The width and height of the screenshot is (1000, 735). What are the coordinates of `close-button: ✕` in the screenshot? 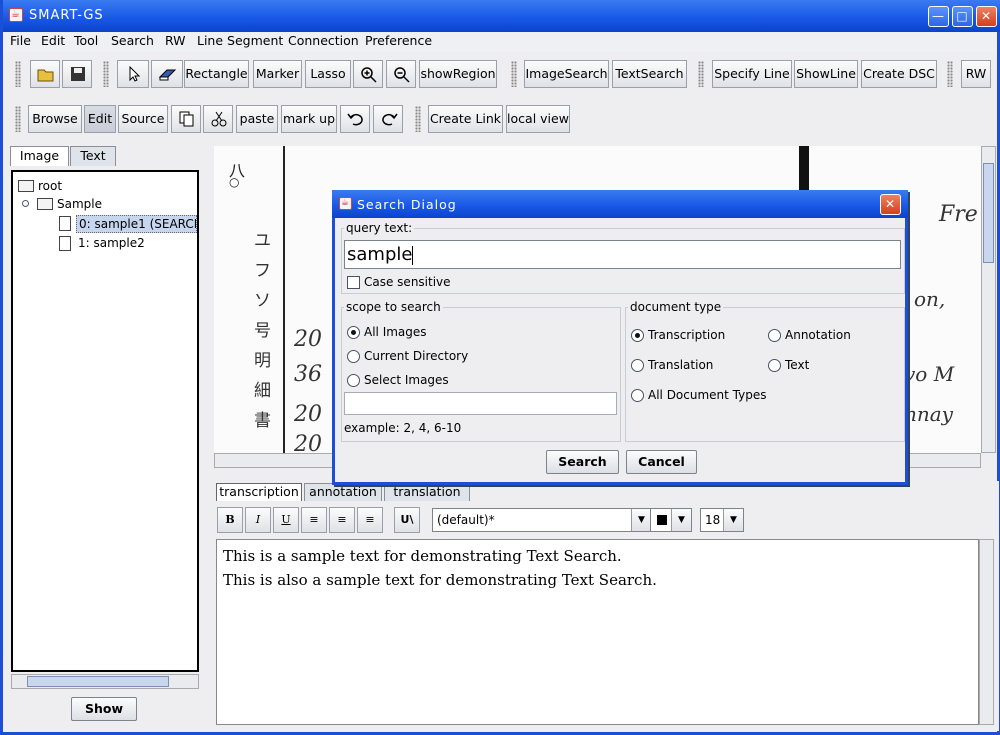 It's located at (986, 16).